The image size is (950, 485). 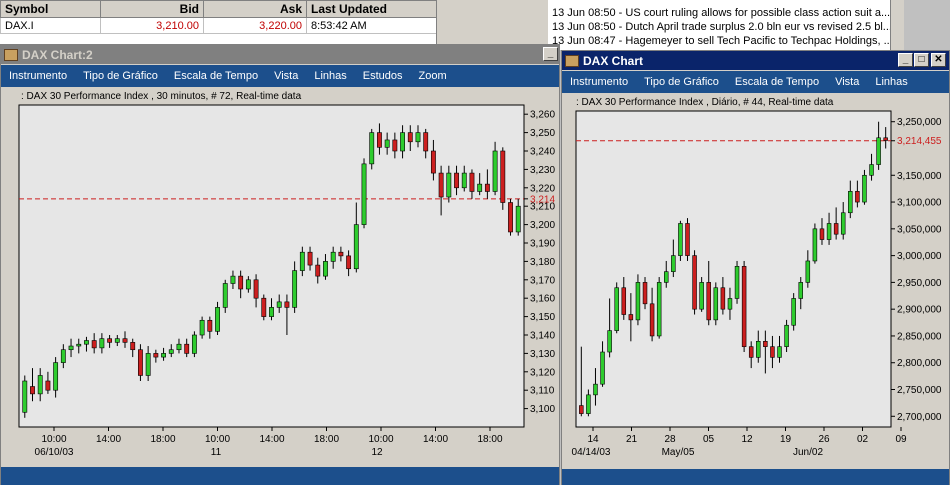 What do you see at coordinates (383, 76) in the screenshot?
I see `menu-item-estudos: Estudos` at bounding box center [383, 76].